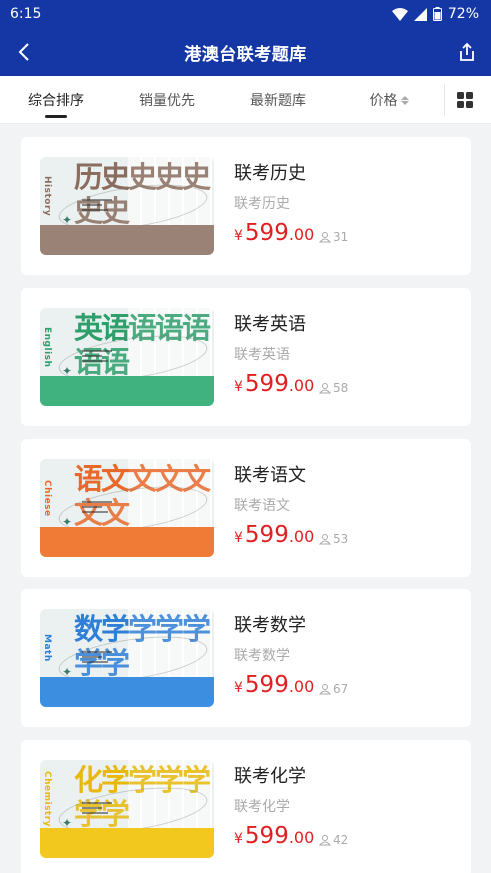  Describe the element at coordinates (404, 100) in the screenshot. I see `sort-arrows-icon` at that location.